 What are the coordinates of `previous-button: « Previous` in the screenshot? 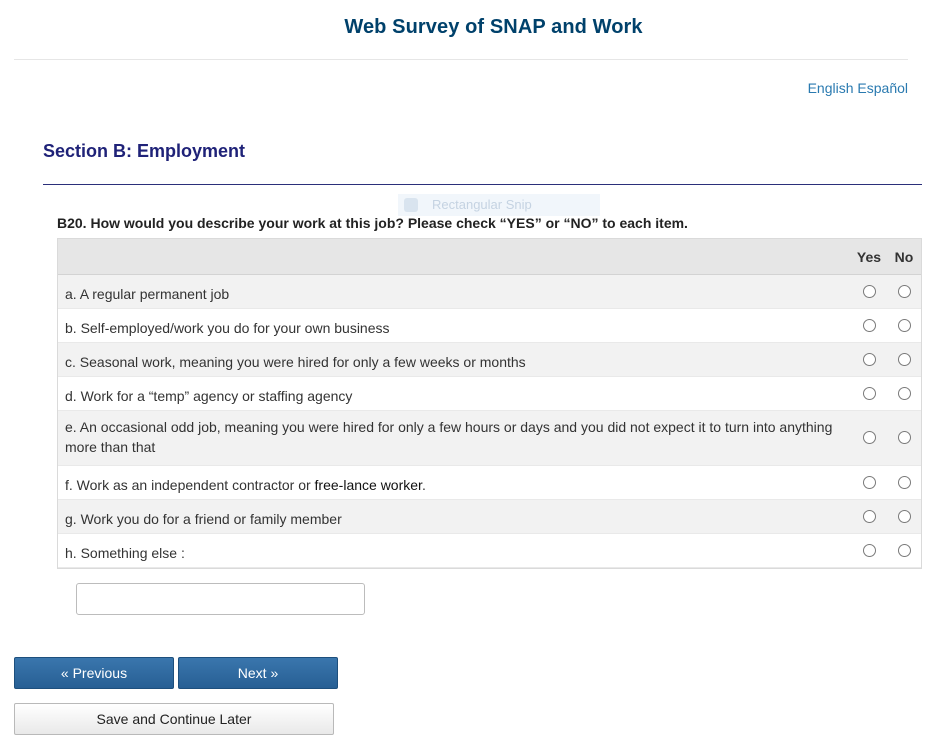 It's located at (94, 673).